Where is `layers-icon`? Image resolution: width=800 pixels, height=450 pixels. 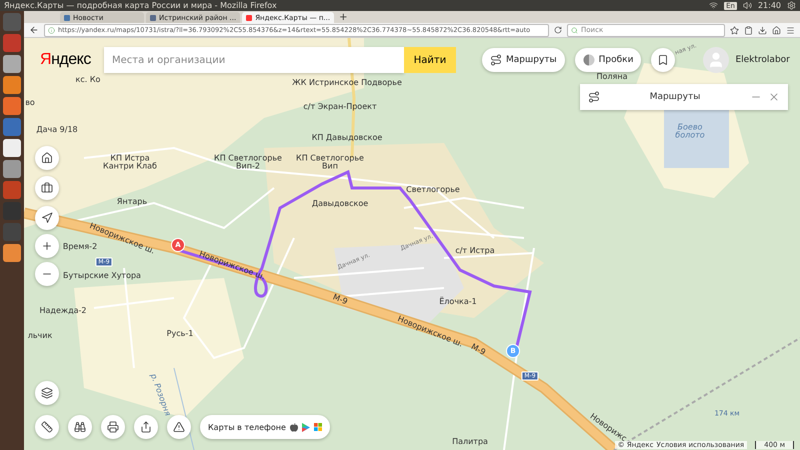
layers-icon is located at coordinates (47, 393).